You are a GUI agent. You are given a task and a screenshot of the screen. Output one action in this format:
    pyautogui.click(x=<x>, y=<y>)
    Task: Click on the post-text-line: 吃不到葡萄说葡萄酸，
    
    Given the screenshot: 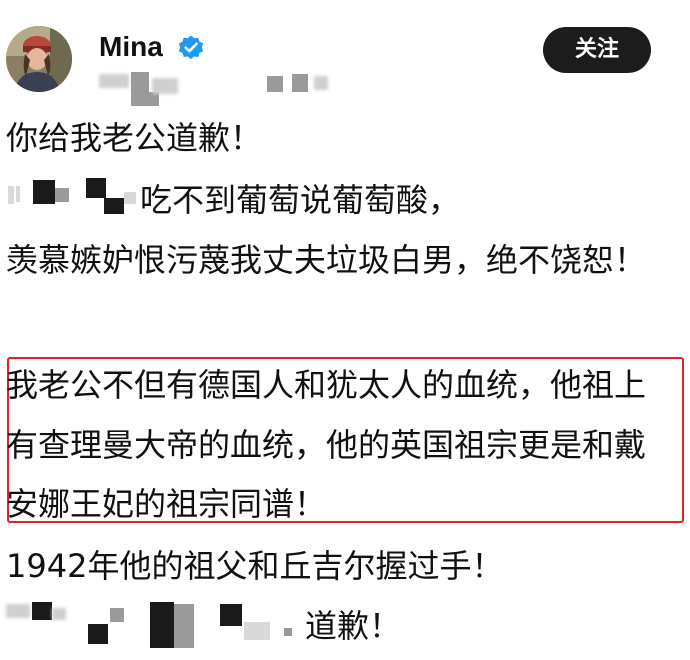 What is the action you would take?
    pyautogui.click(x=300, y=200)
    